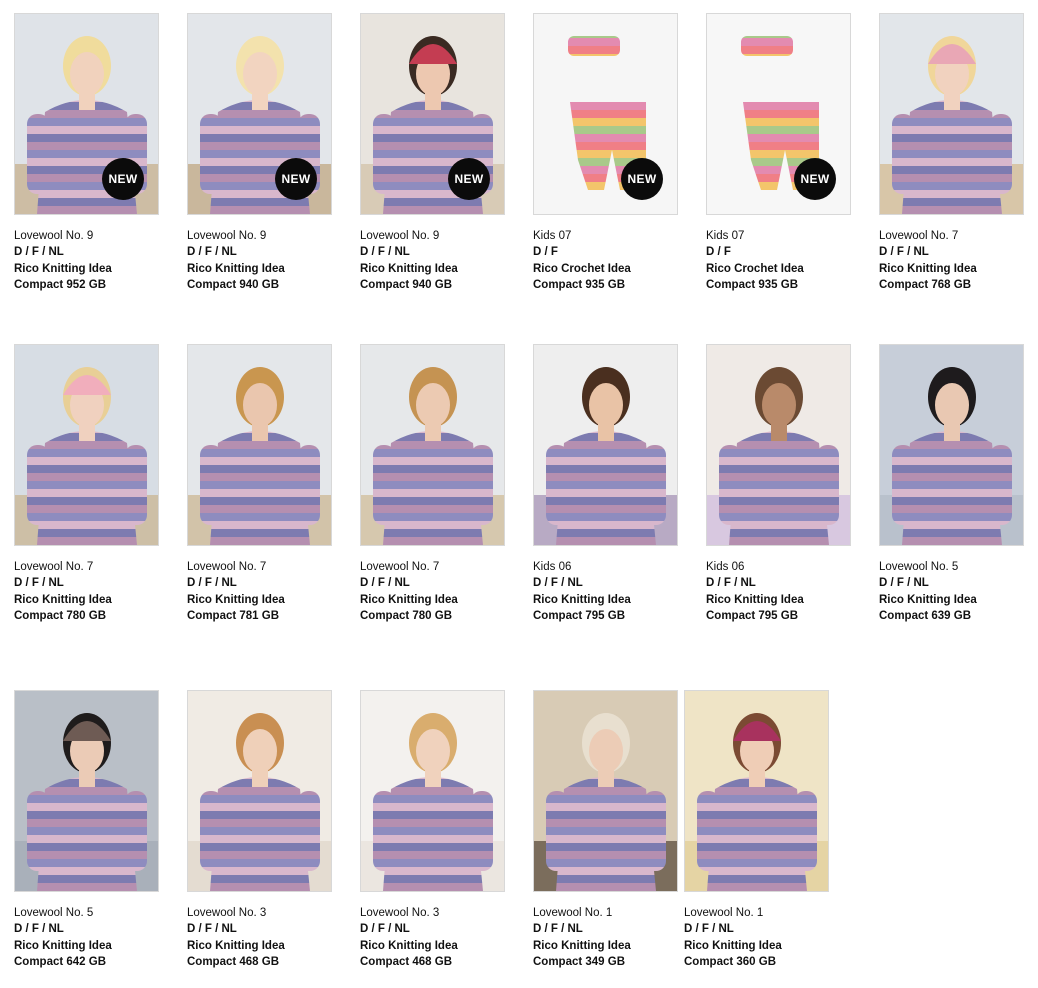 This screenshot has width=1038, height=988. Describe the element at coordinates (552, 236) in the screenshot. I see `pattern-title: Kids 07` at that location.